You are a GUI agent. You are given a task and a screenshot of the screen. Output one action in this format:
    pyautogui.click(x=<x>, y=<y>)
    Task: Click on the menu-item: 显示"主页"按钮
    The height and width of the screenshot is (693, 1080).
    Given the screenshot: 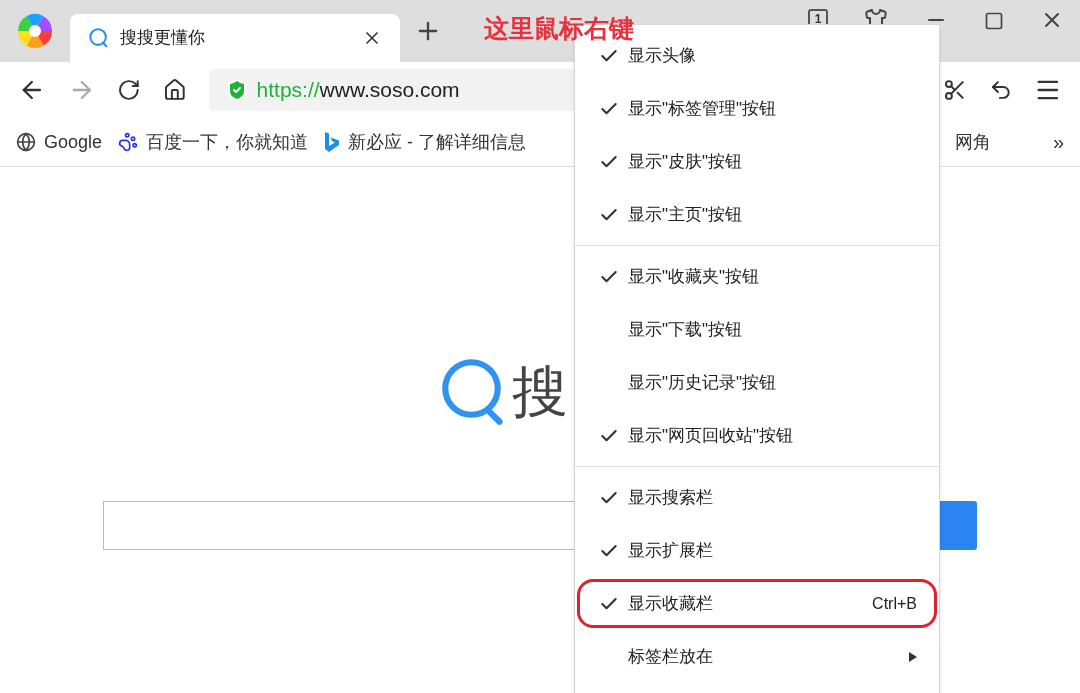 What is the action you would take?
    pyautogui.click(x=757, y=214)
    